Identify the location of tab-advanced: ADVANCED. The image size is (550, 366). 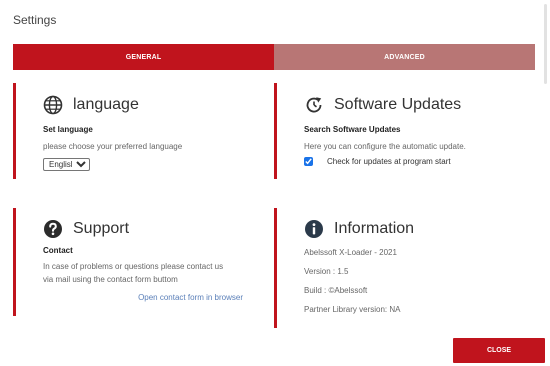
(404, 57).